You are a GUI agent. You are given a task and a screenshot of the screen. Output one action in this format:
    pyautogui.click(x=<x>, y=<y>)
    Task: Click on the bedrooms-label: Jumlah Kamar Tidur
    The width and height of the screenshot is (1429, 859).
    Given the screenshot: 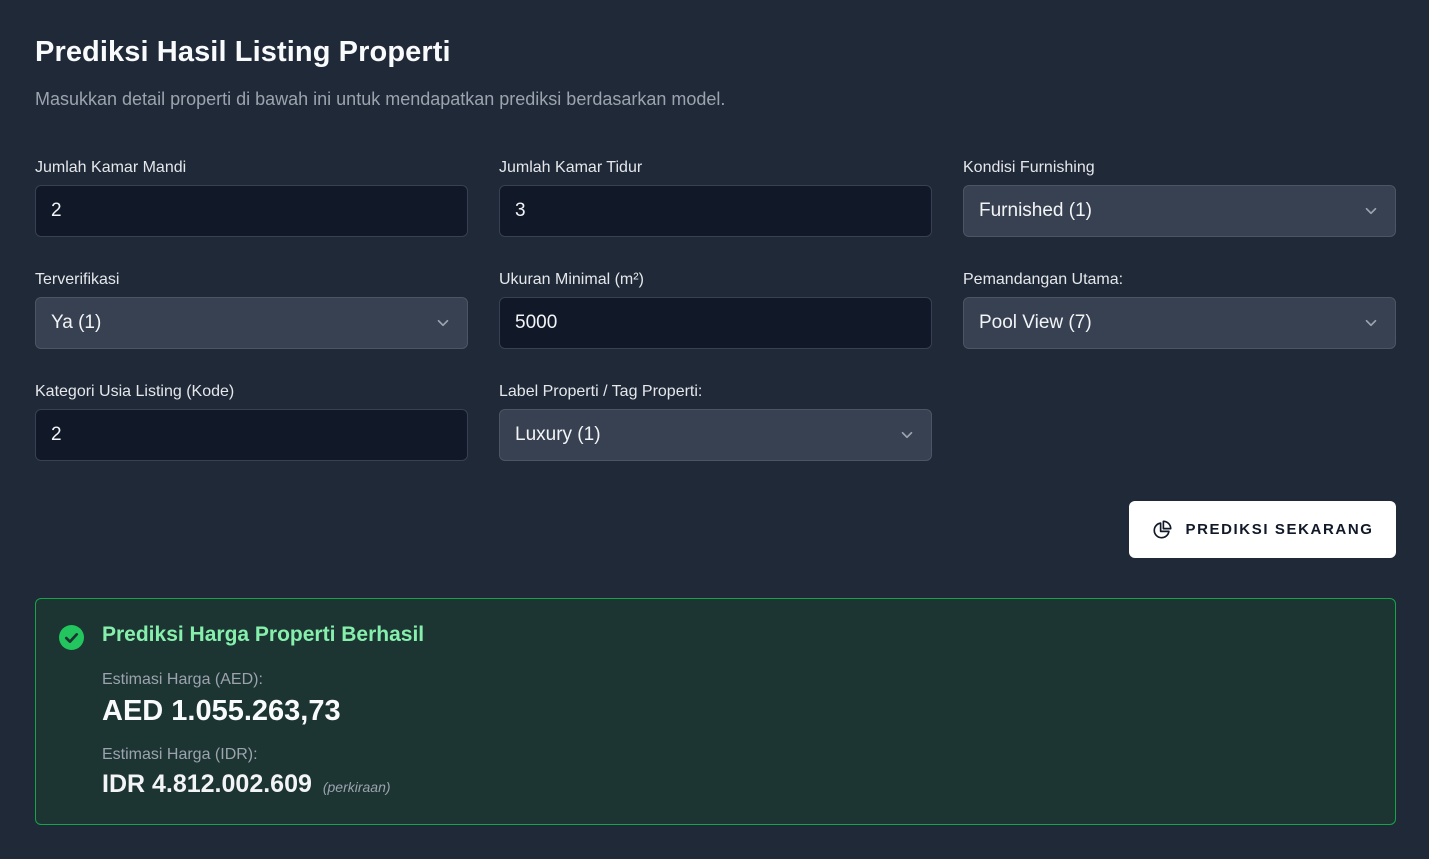 What is the action you would take?
    pyautogui.click(x=571, y=167)
    